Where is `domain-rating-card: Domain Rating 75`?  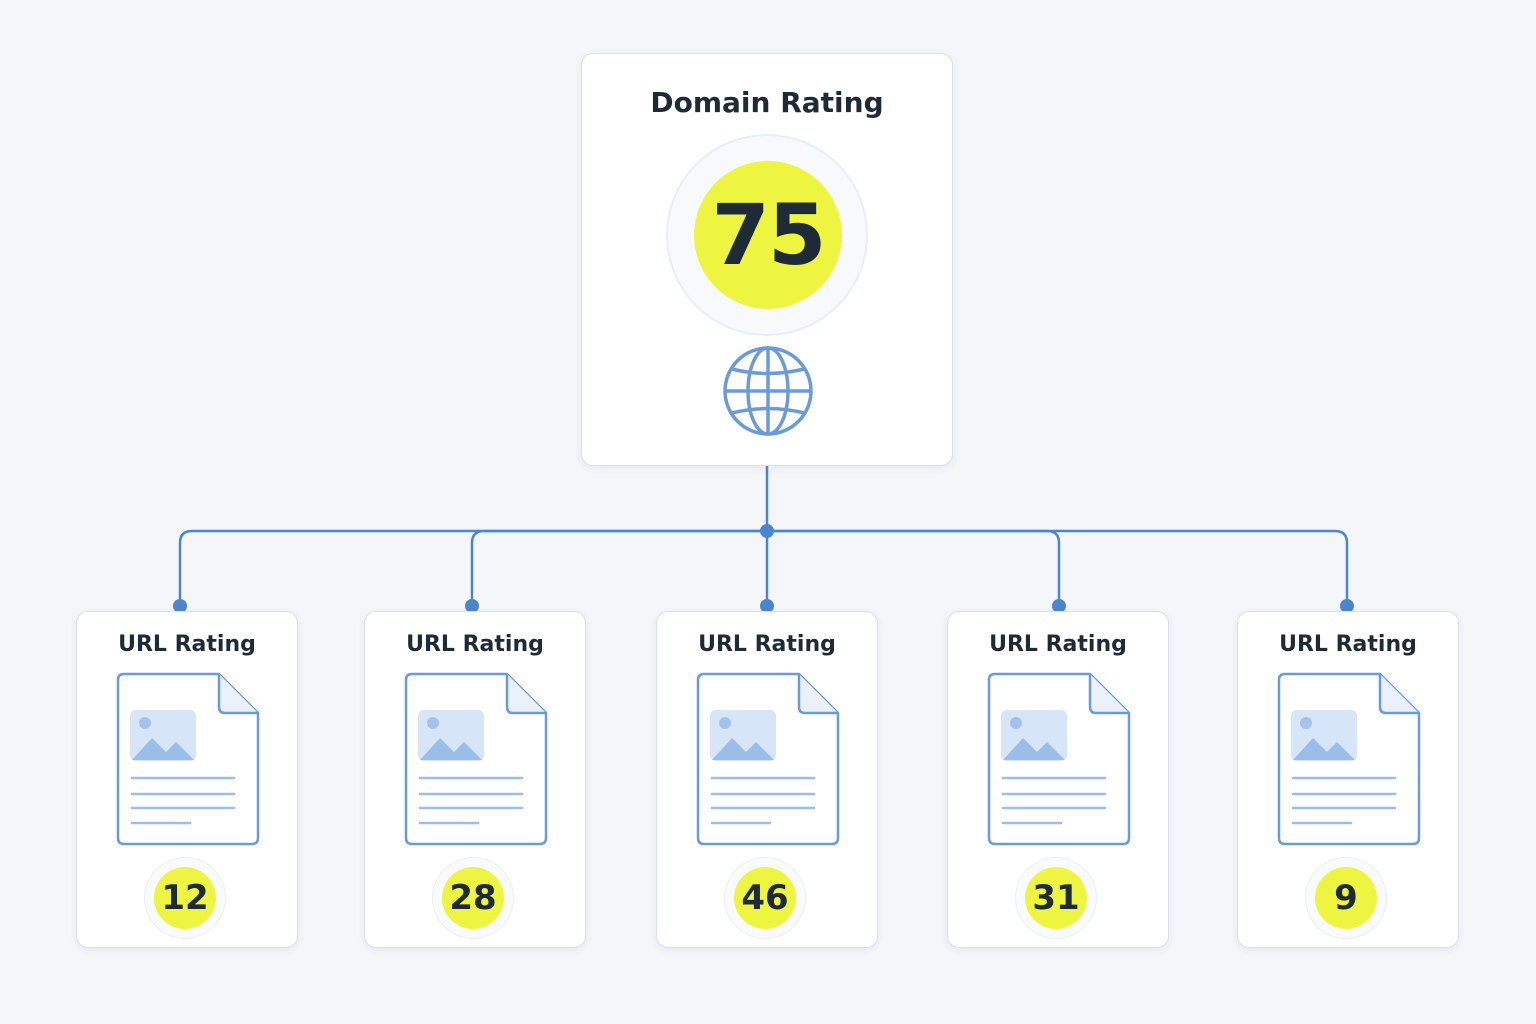
domain-rating-card: Domain Rating 75 is located at coordinates (767, 259).